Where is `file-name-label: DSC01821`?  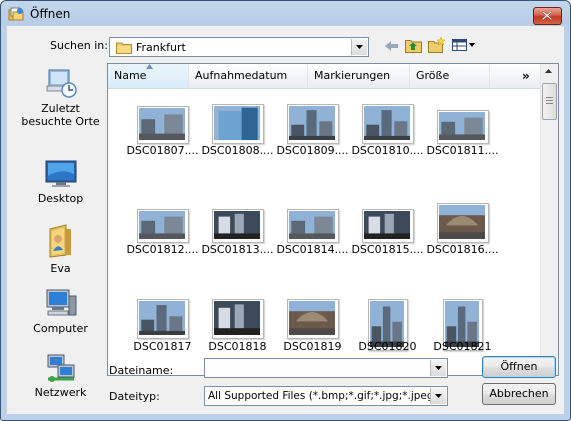 file-name-label: DSC01821 is located at coordinates (462, 346).